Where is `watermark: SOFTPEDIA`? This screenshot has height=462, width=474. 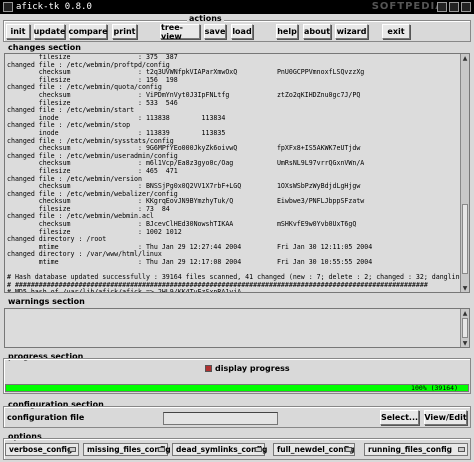
watermark: SOFTPEDIA is located at coordinates (407, 6).